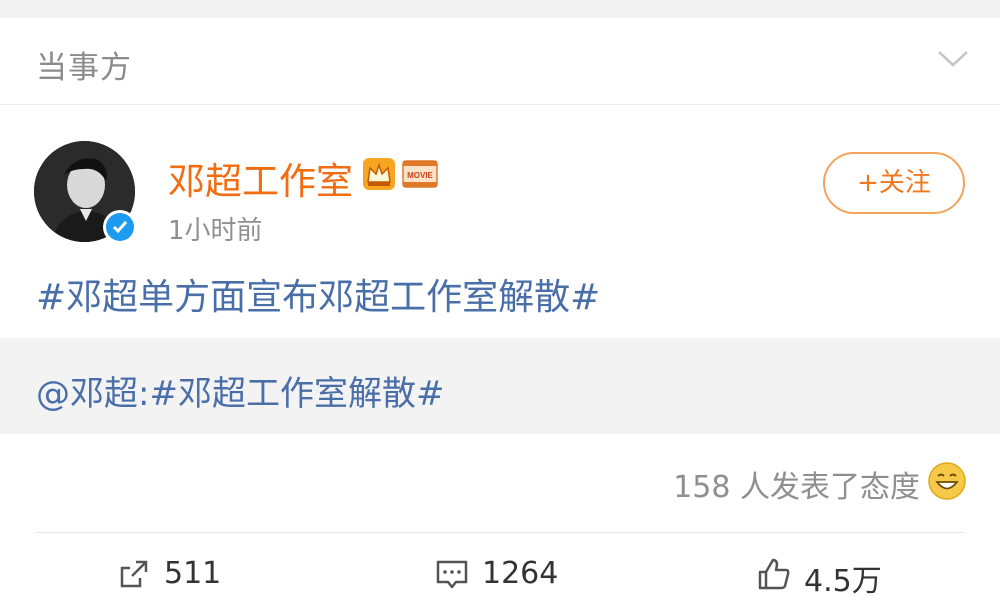 The width and height of the screenshot is (1000, 600). I want to click on top-spacer, so click(500, 9).